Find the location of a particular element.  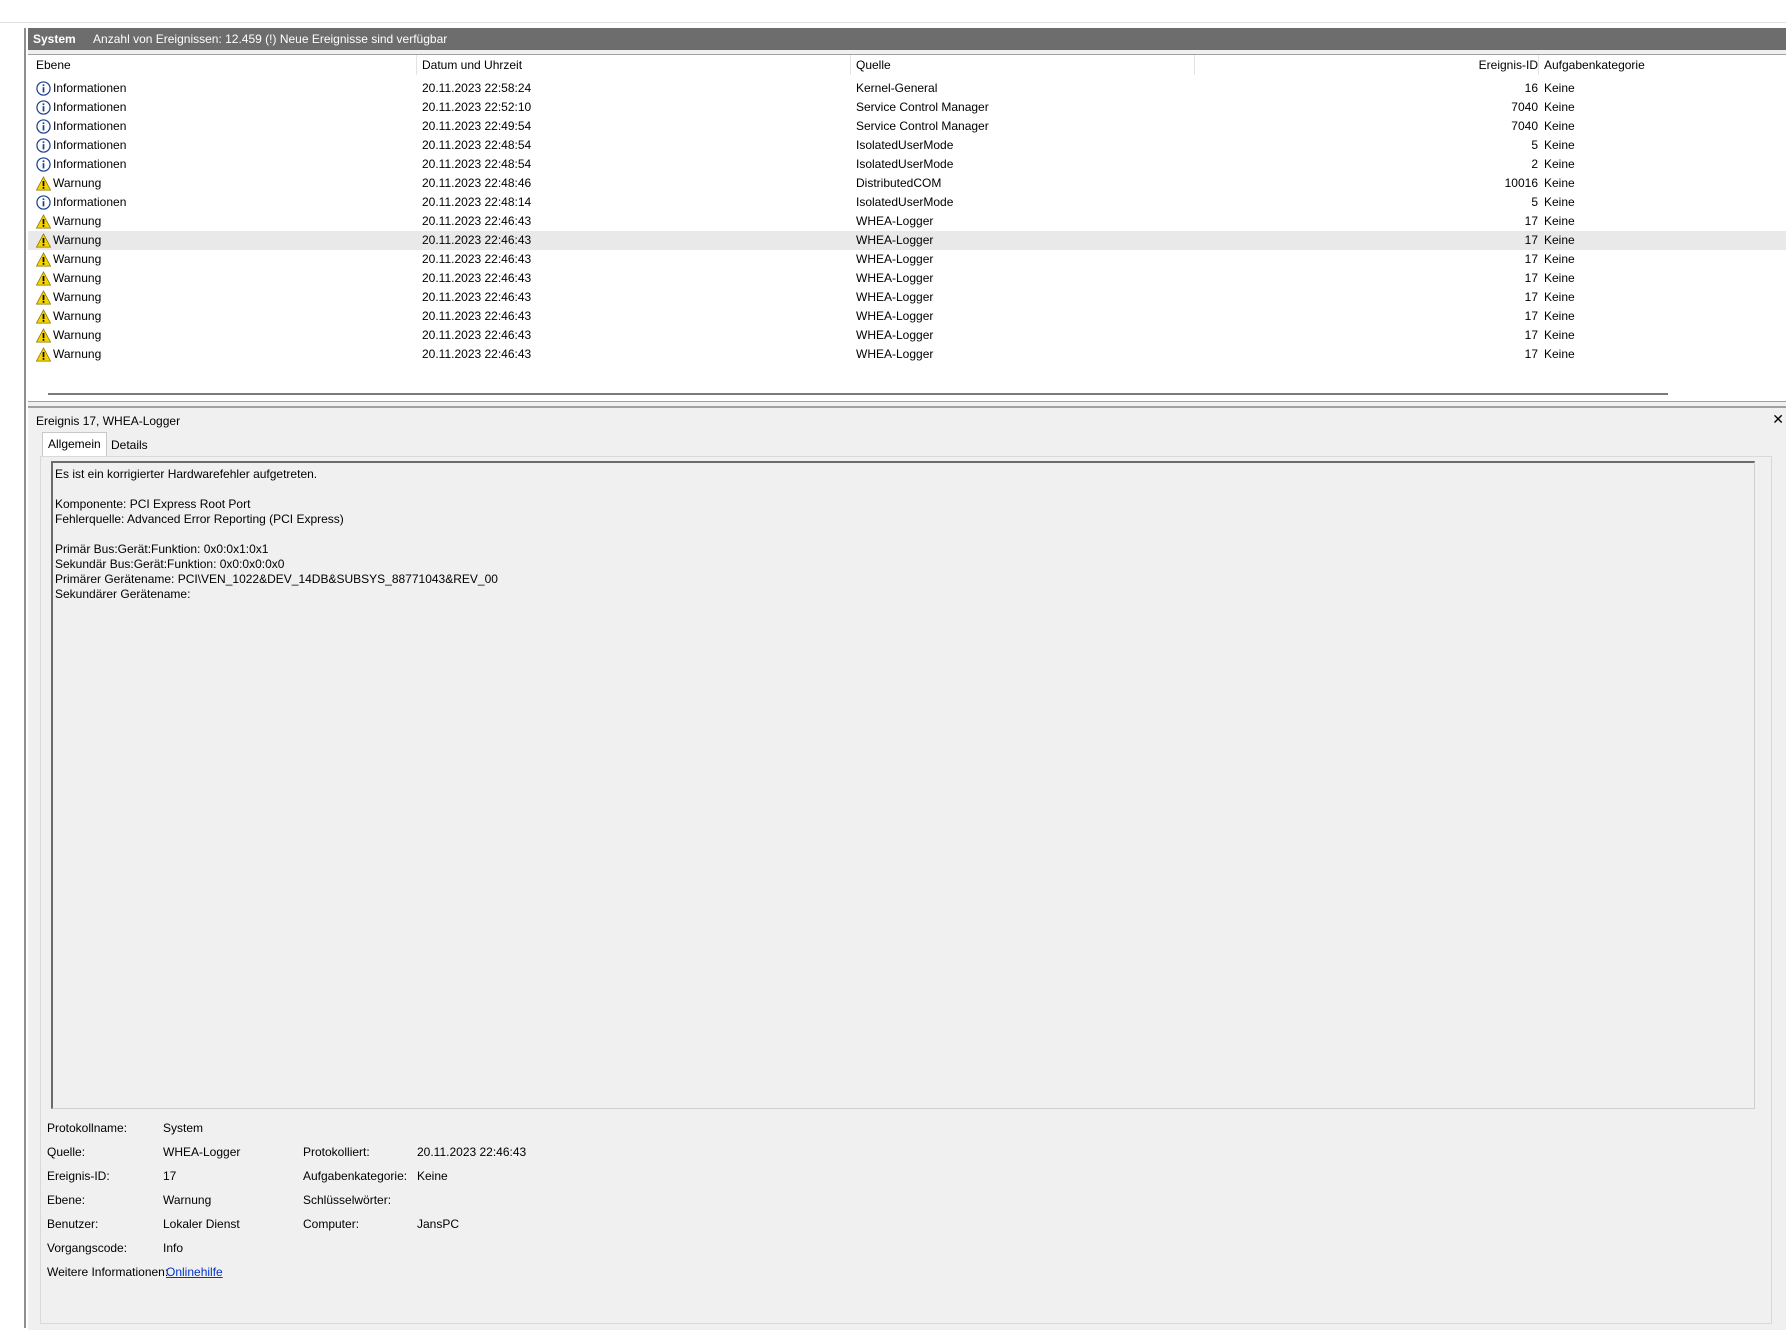

event-date: 20.11.2023 22:48:14 is located at coordinates (477, 202).